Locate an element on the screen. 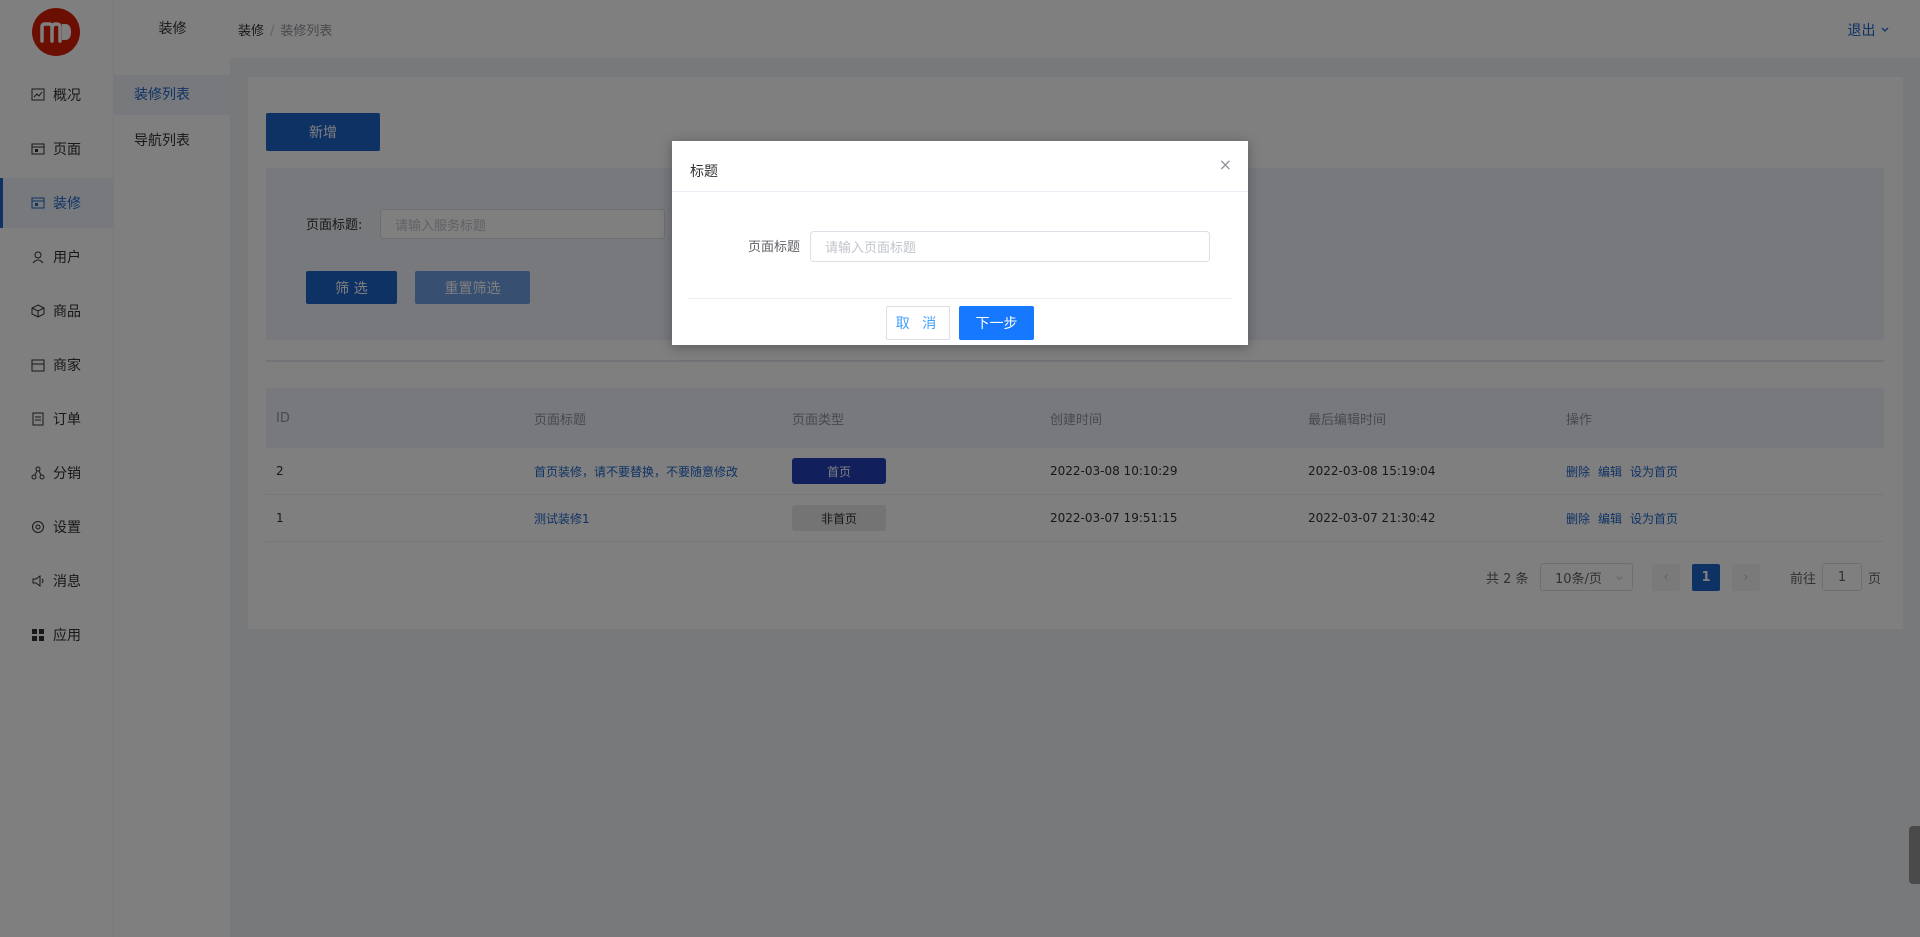  next-step-button: 下一步 is located at coordinates (996, 323).